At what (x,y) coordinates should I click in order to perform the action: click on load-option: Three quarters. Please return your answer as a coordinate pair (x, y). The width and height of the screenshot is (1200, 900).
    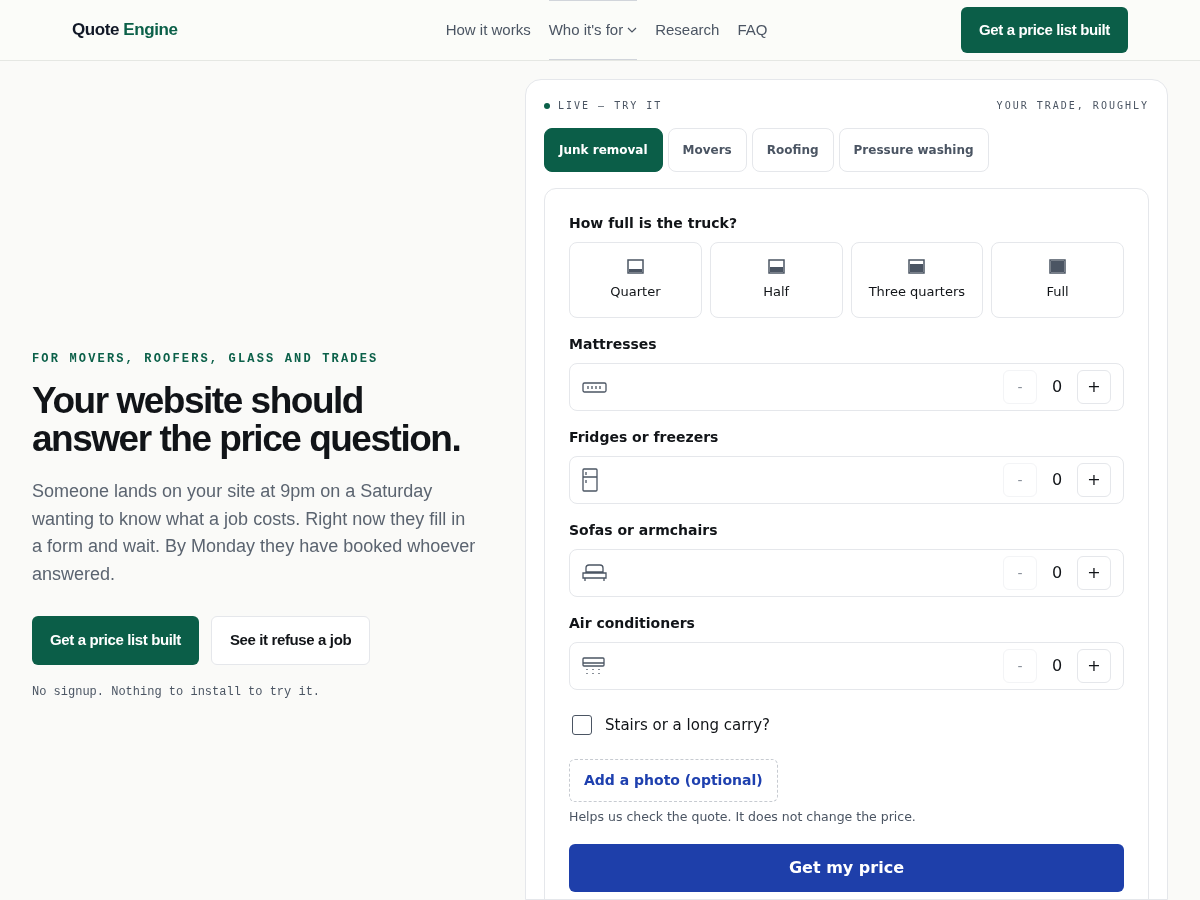
    Looking at the image, I should click on (917, 280).